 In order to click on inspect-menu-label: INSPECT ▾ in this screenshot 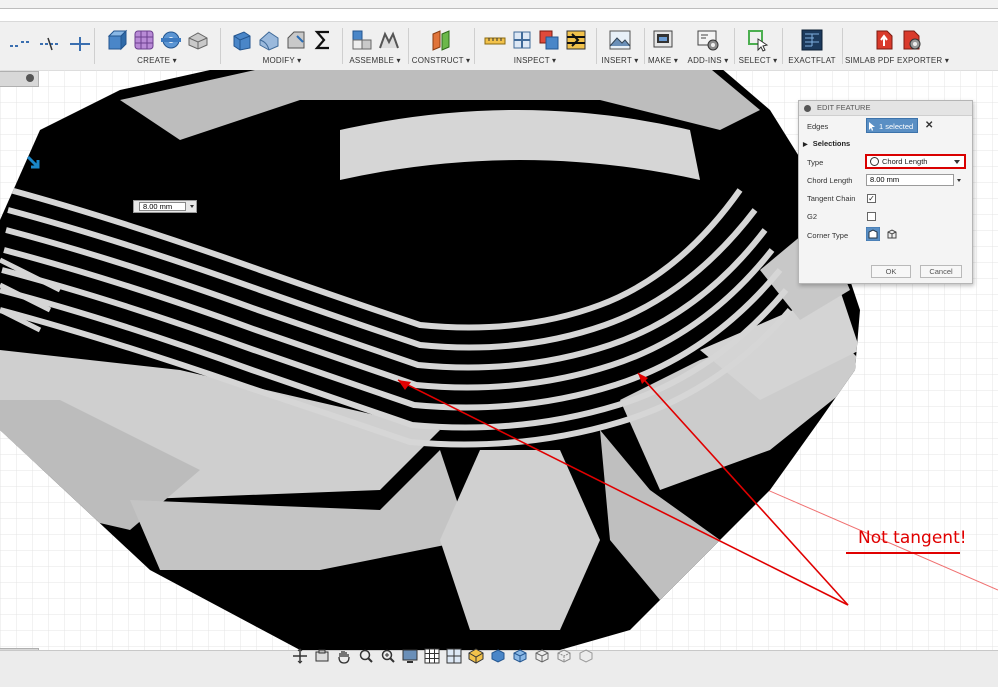, I will do `click(535, 60)`.